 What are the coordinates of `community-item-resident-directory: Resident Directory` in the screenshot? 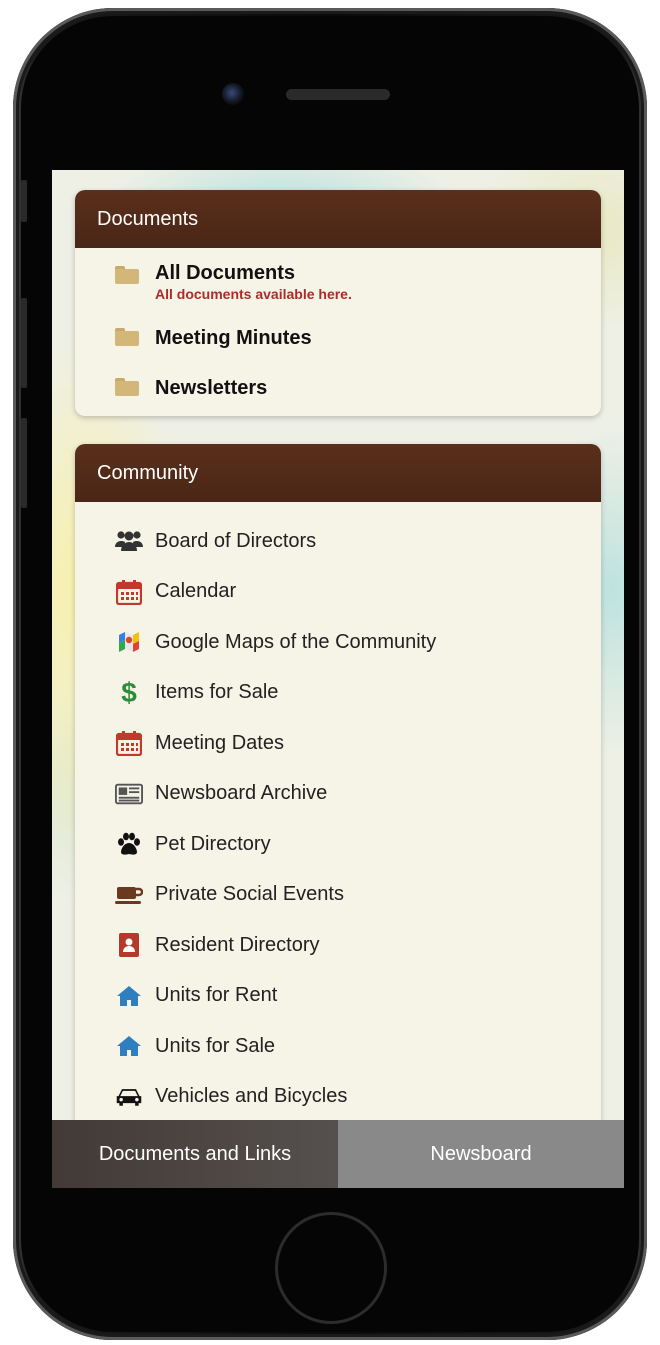 It's located at (338, 945).